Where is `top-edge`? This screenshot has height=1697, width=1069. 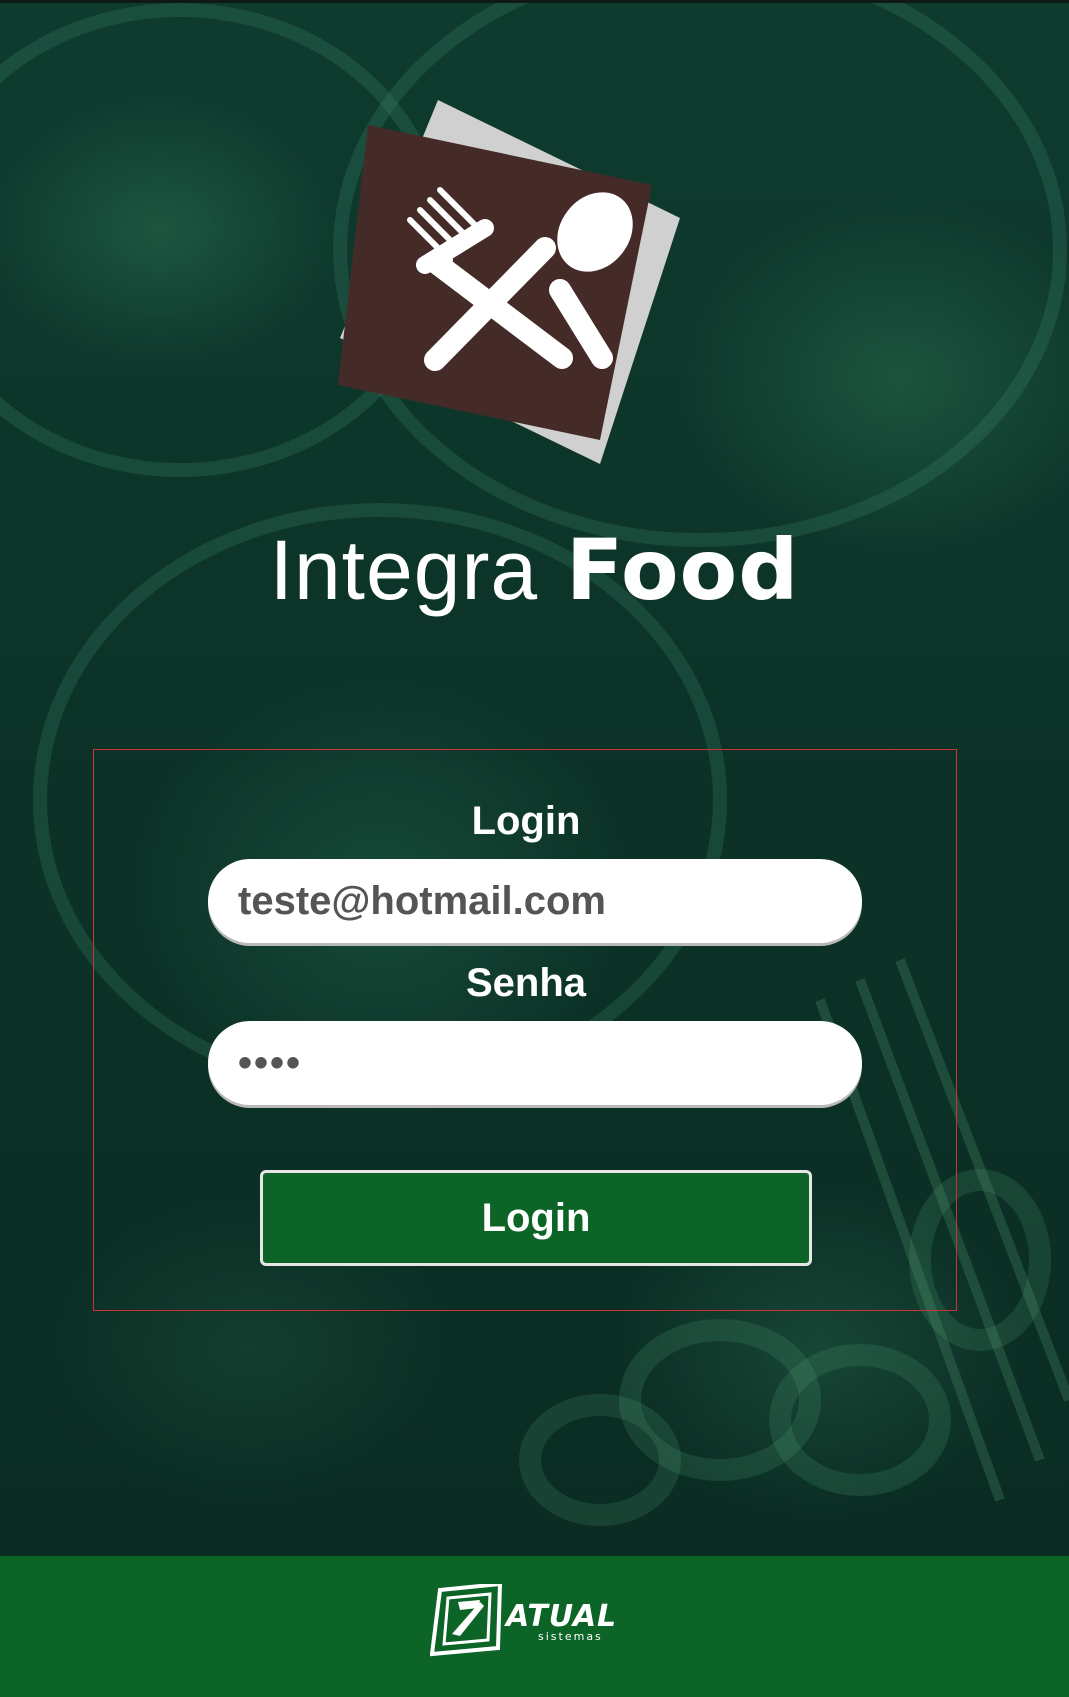
top-edge is located at coordinates (534, 1).